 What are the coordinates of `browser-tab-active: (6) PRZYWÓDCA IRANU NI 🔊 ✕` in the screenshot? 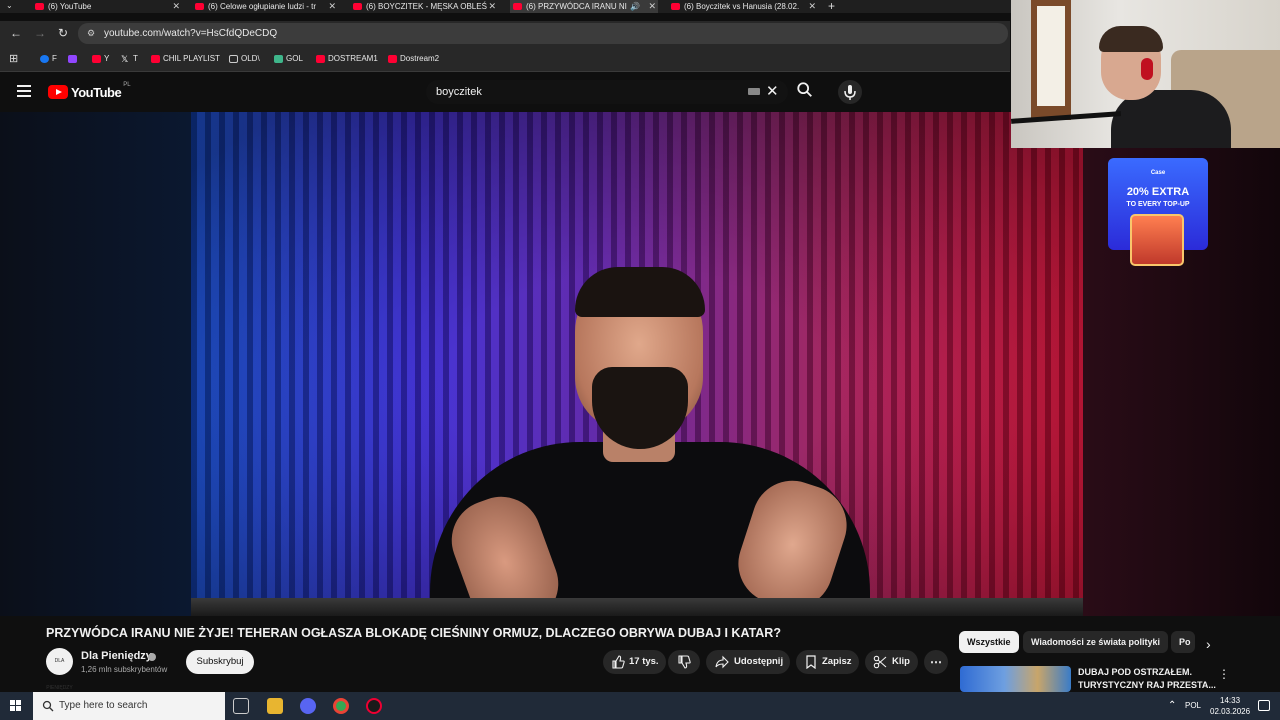 It's located at (584, 6).